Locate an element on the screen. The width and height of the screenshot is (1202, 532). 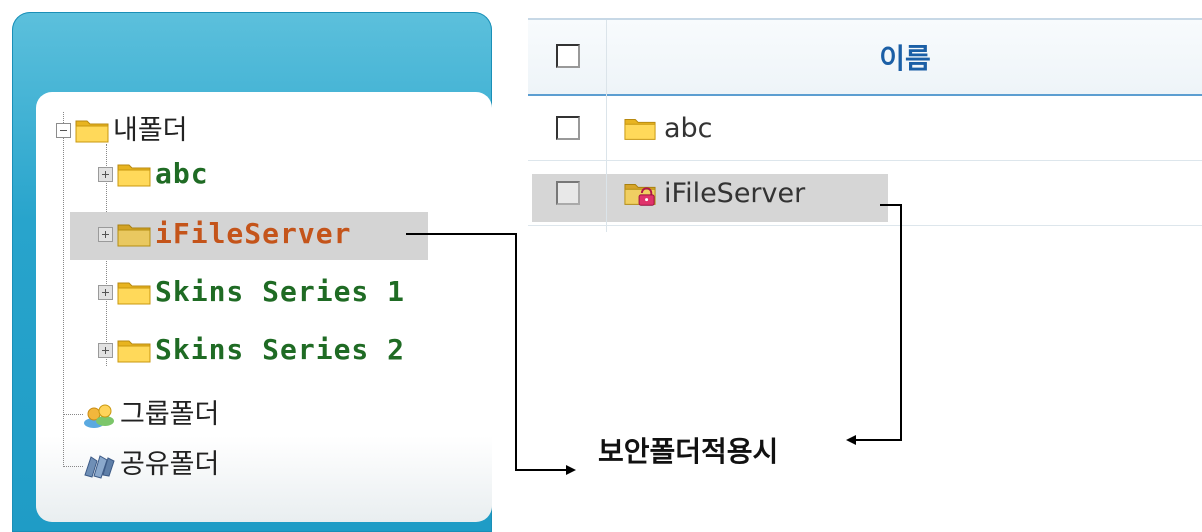
annotation-label: 보안폴더적용시 is located at coordinates (688, 451).